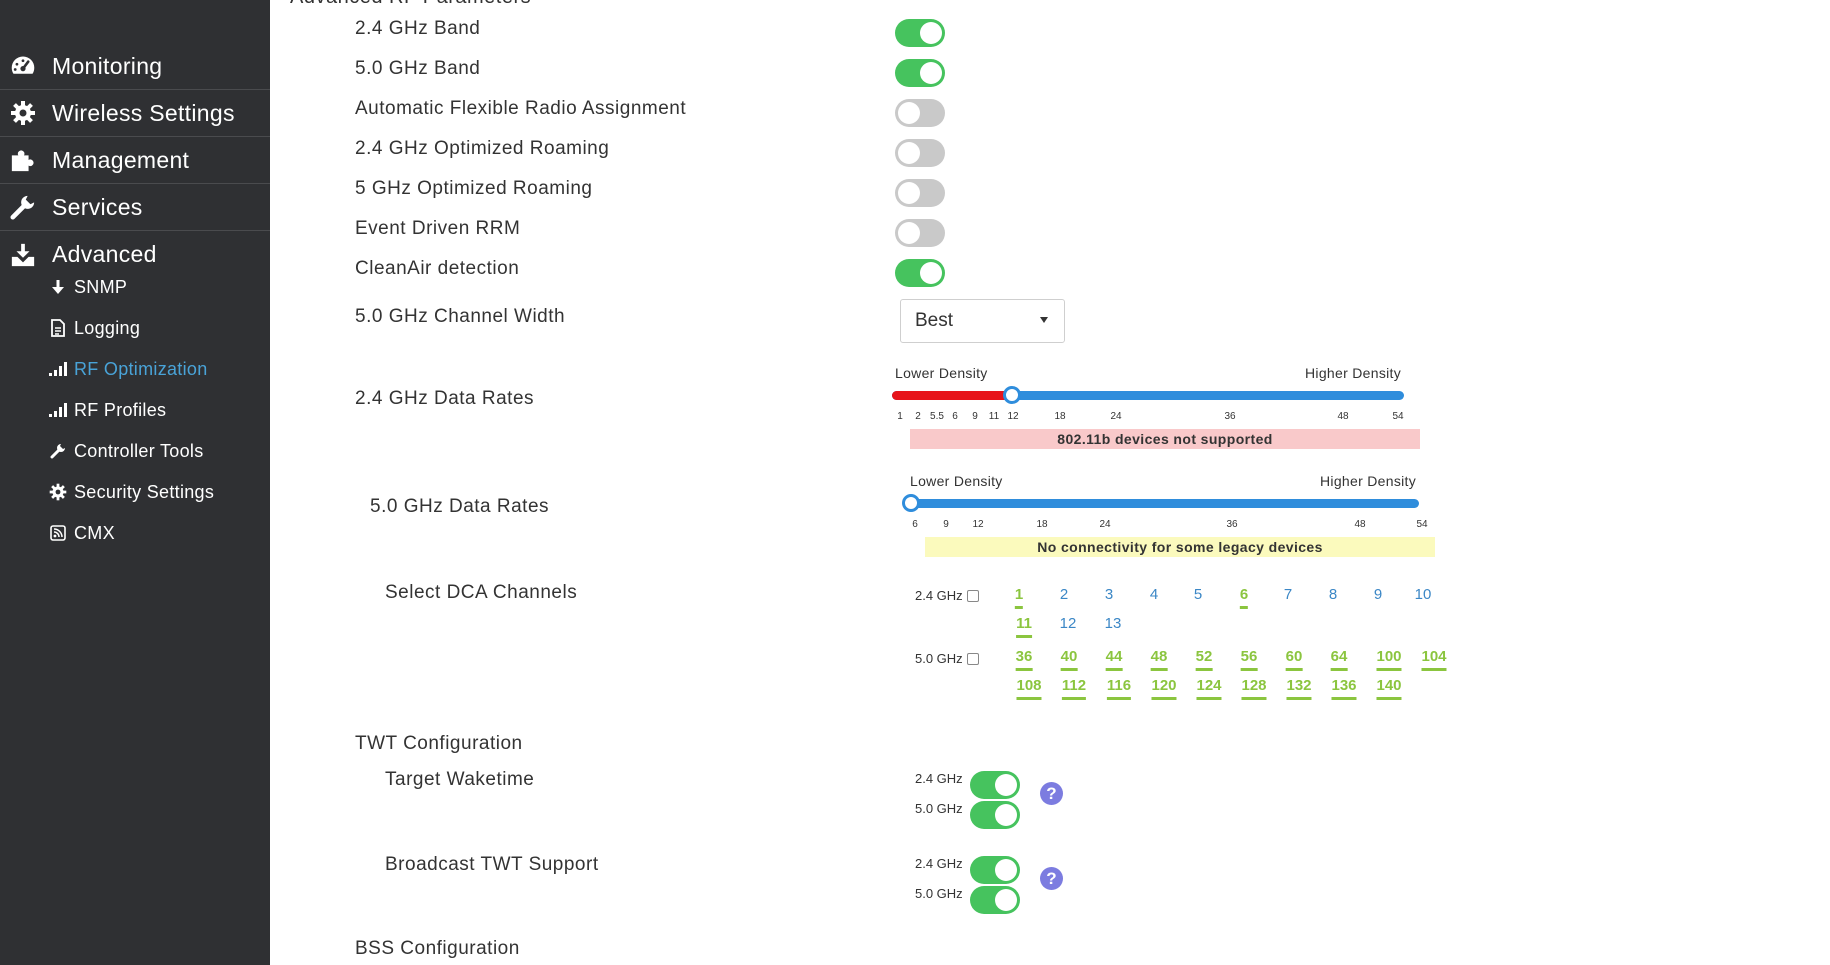 This screenshot has height=965, width=1830. What do you see at coordinates (972, 595) in the screenshot?
I see `dca-24-select-all-checkbox` at bounding box center [972, 595].